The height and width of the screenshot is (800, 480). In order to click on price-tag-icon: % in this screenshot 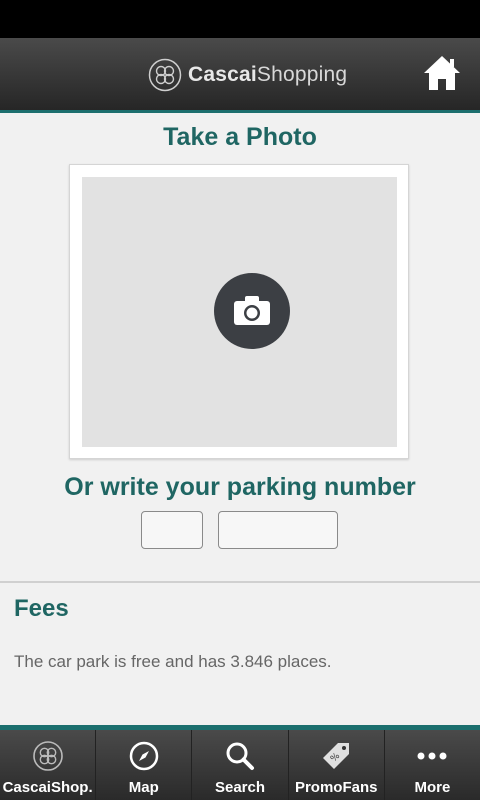, I will do `click(336, 756)`.